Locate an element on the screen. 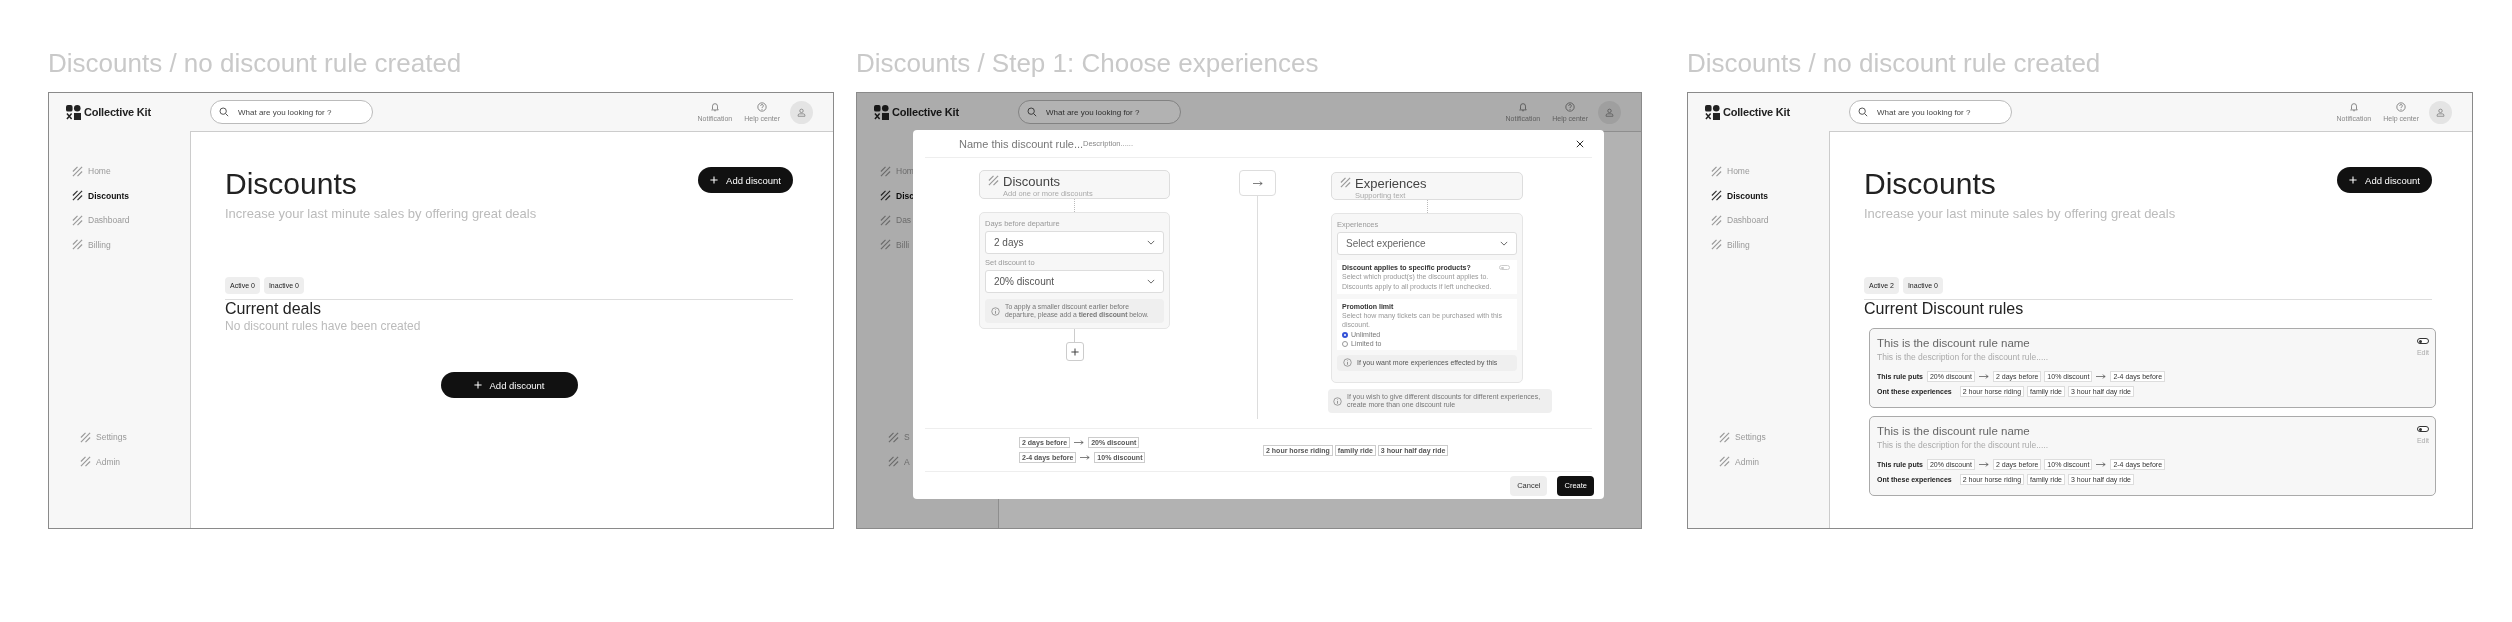  select-field: 2 days is located at coordinates (1074, 242).